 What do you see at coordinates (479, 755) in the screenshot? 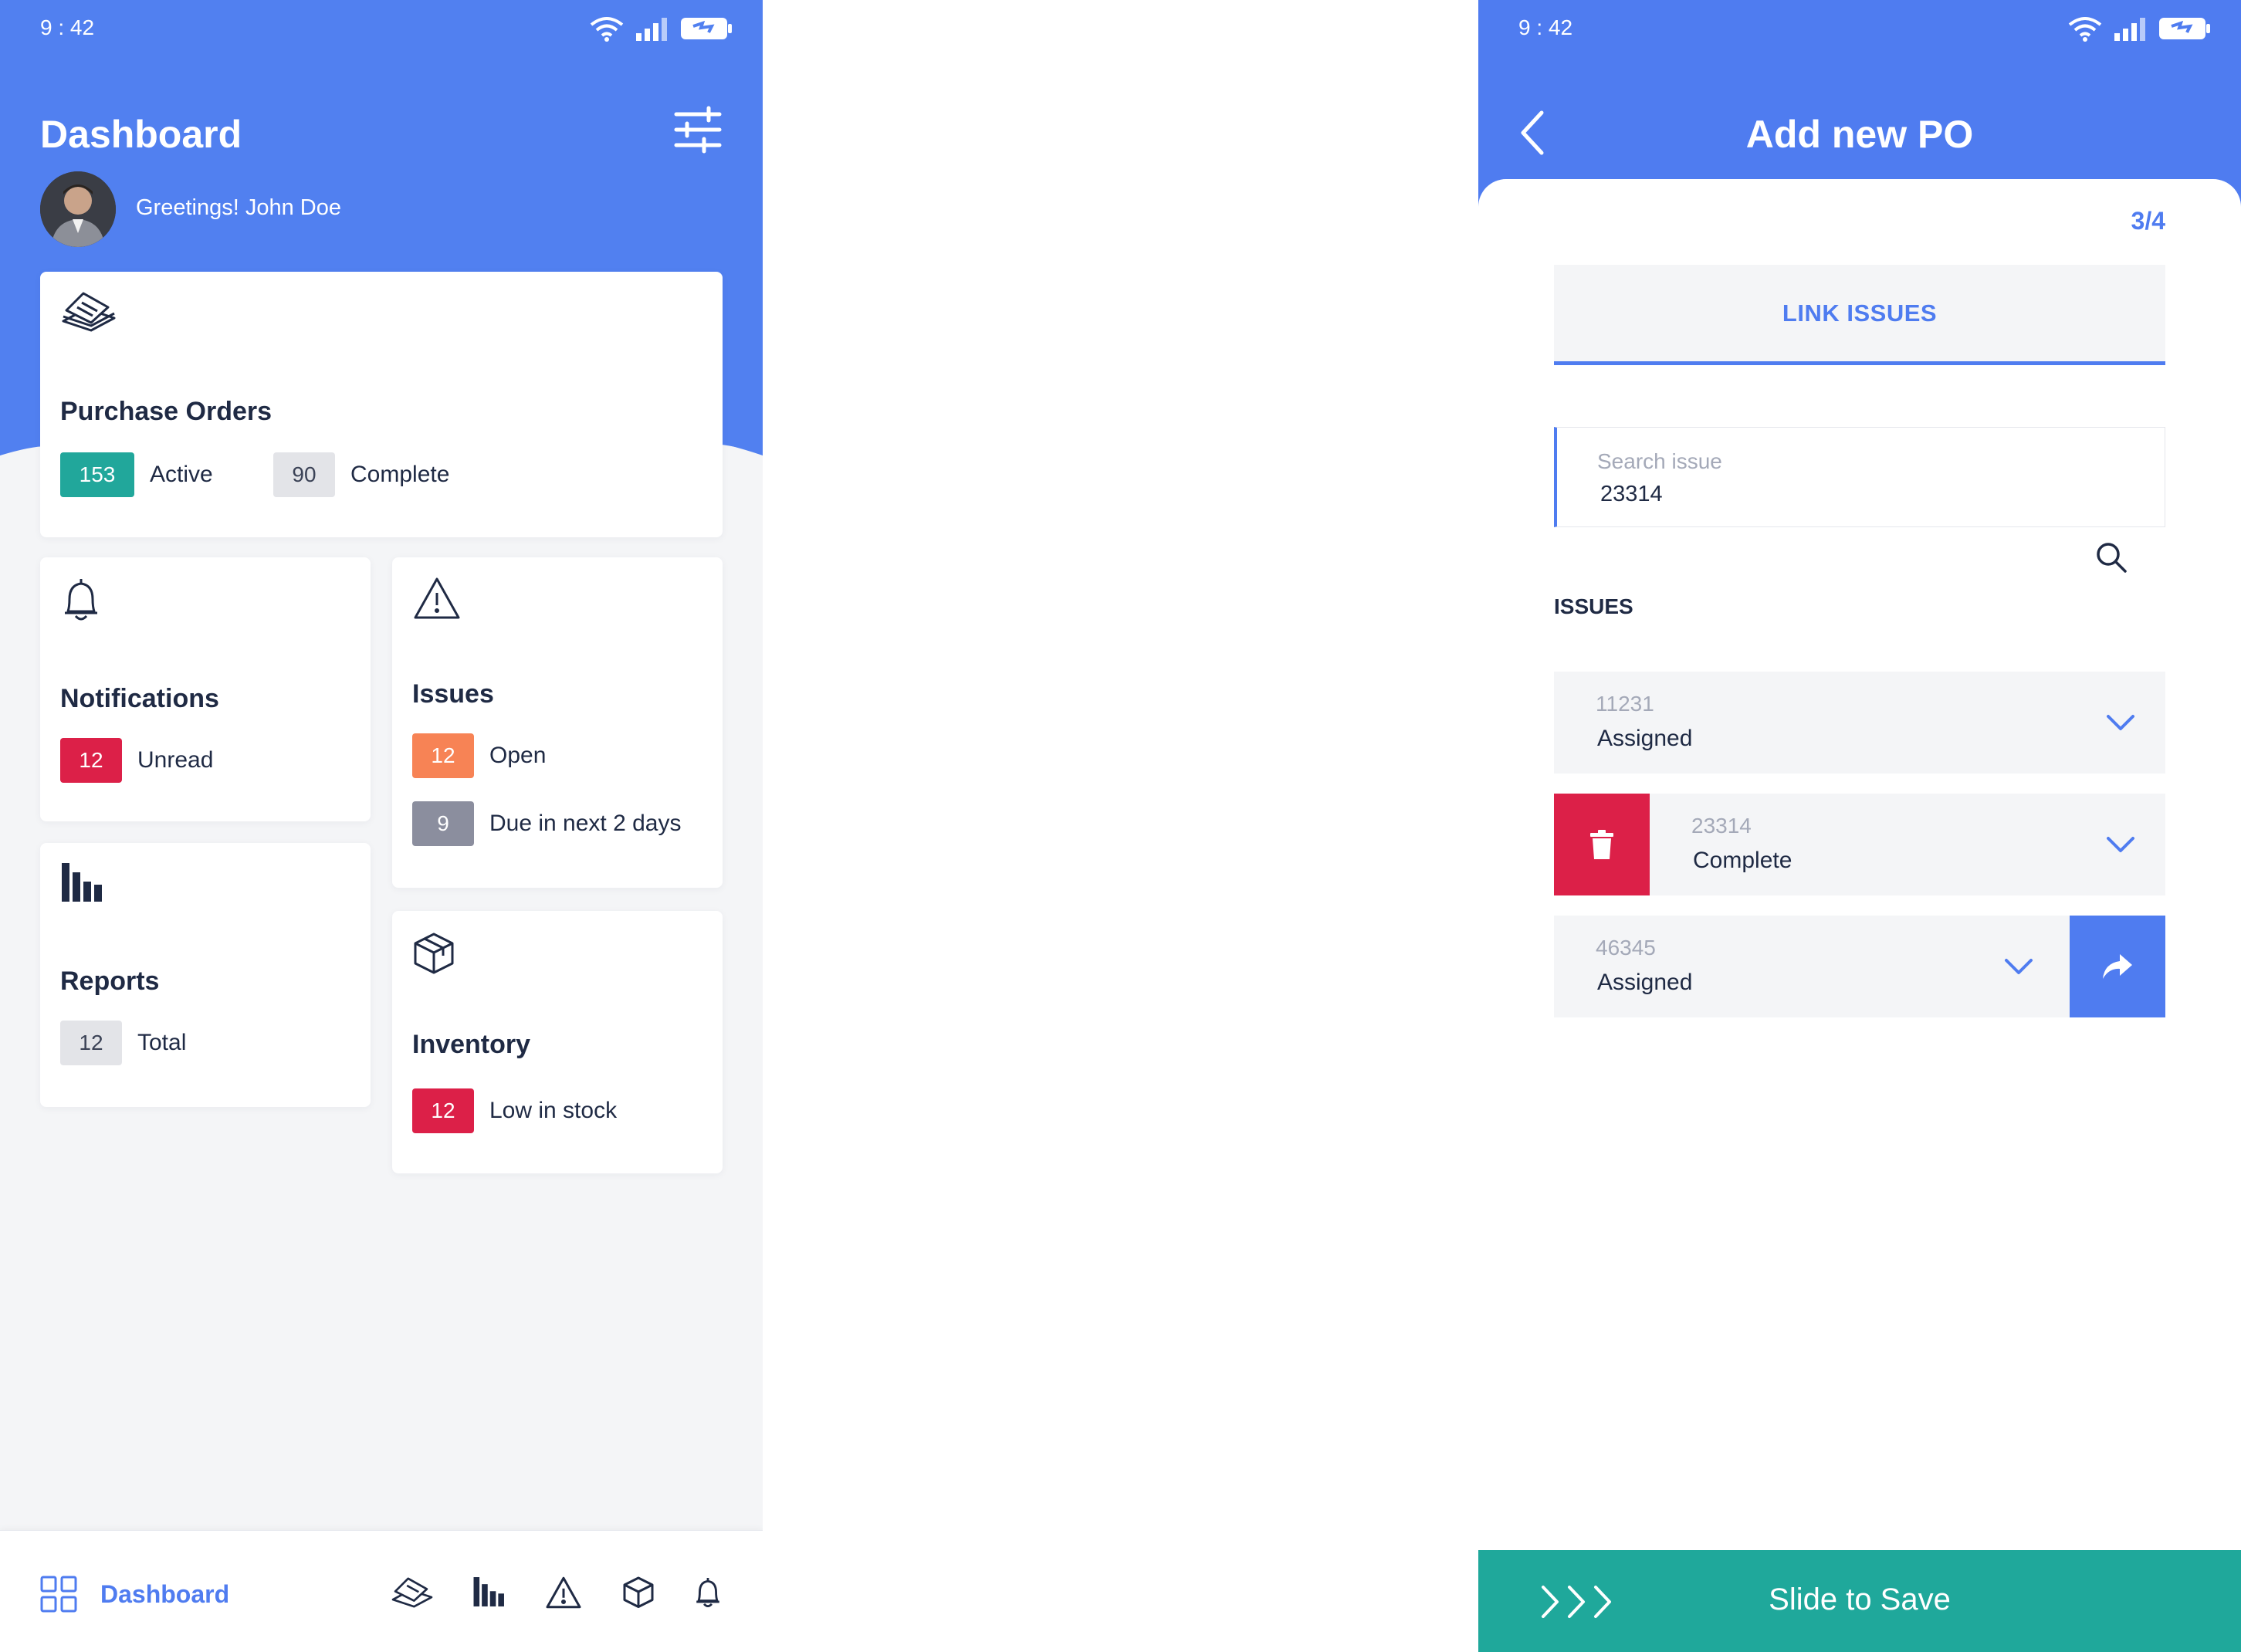
I see `open-stat: 12 Open` at bounding box center [479, 755].